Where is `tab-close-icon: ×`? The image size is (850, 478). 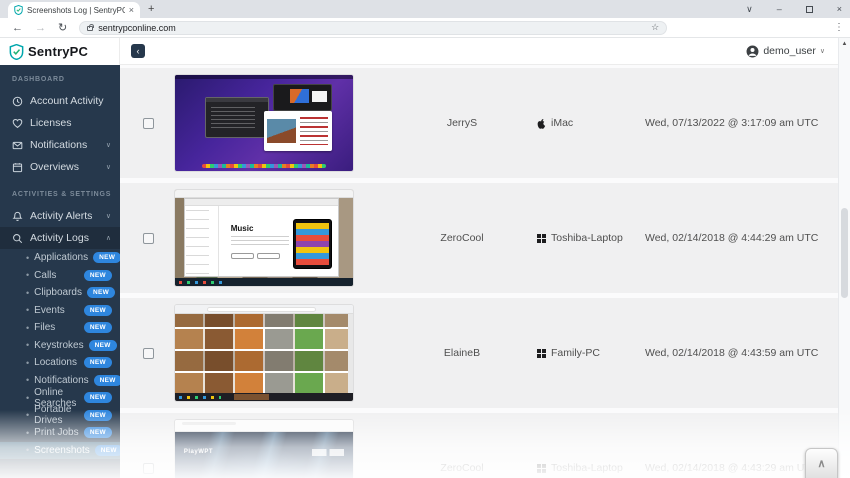
tab-close-icon: × is located at coordinates (131, 10).